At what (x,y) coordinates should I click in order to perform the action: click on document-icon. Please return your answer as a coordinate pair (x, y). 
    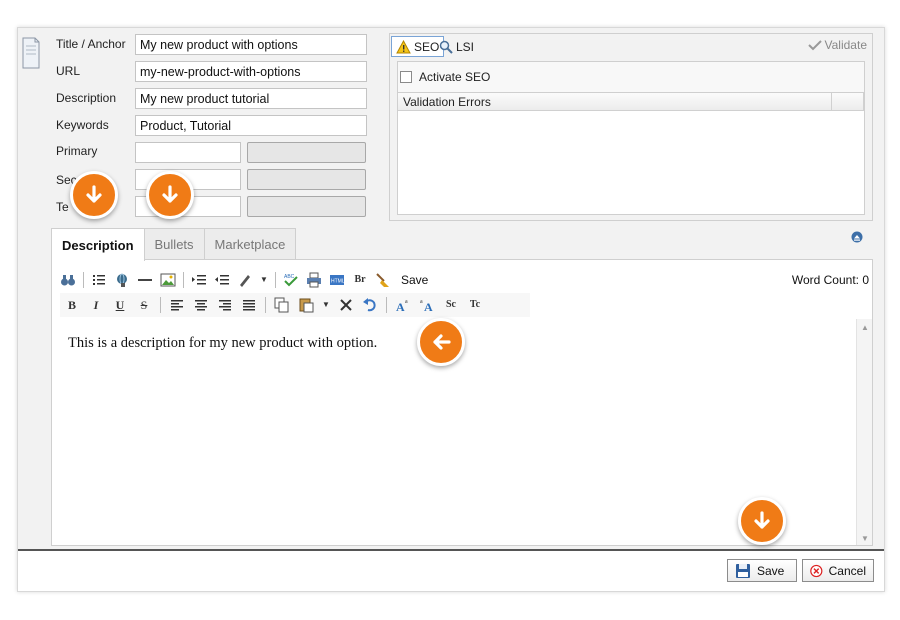
    Looking at the image, I should click on (31, 53).